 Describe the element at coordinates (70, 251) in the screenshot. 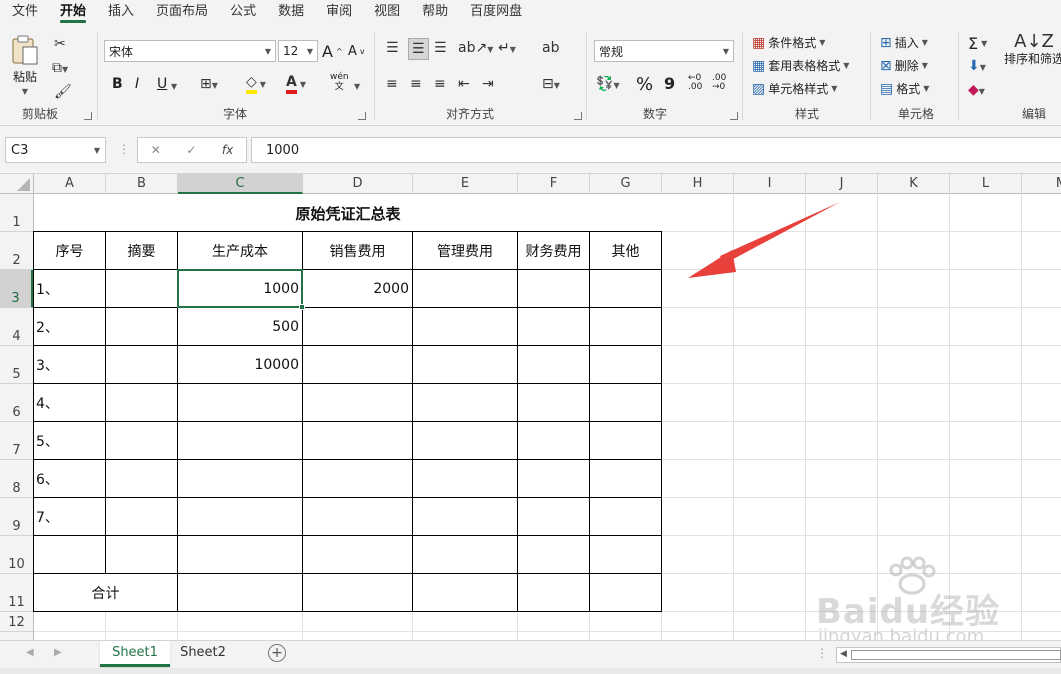

I see `header-cell: 序号` at that location.